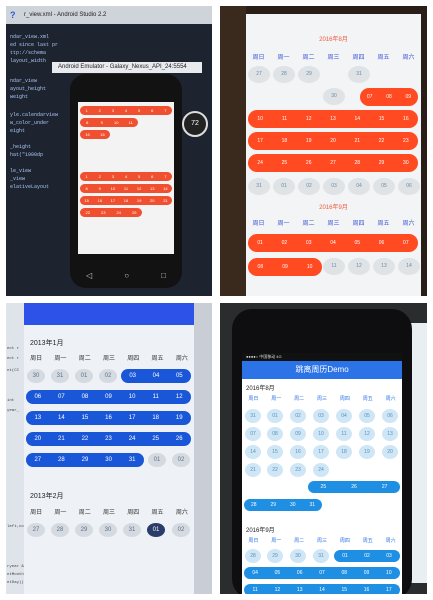 The image size is (433, 600). Describe the element at coordinates (321, 470) in the screenshot. I see `day-cell: 24` at that location.